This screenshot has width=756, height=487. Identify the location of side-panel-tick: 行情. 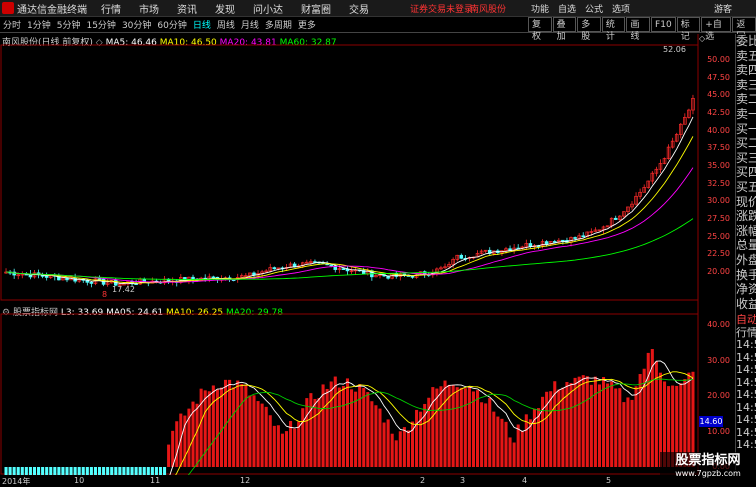
(746, 332).